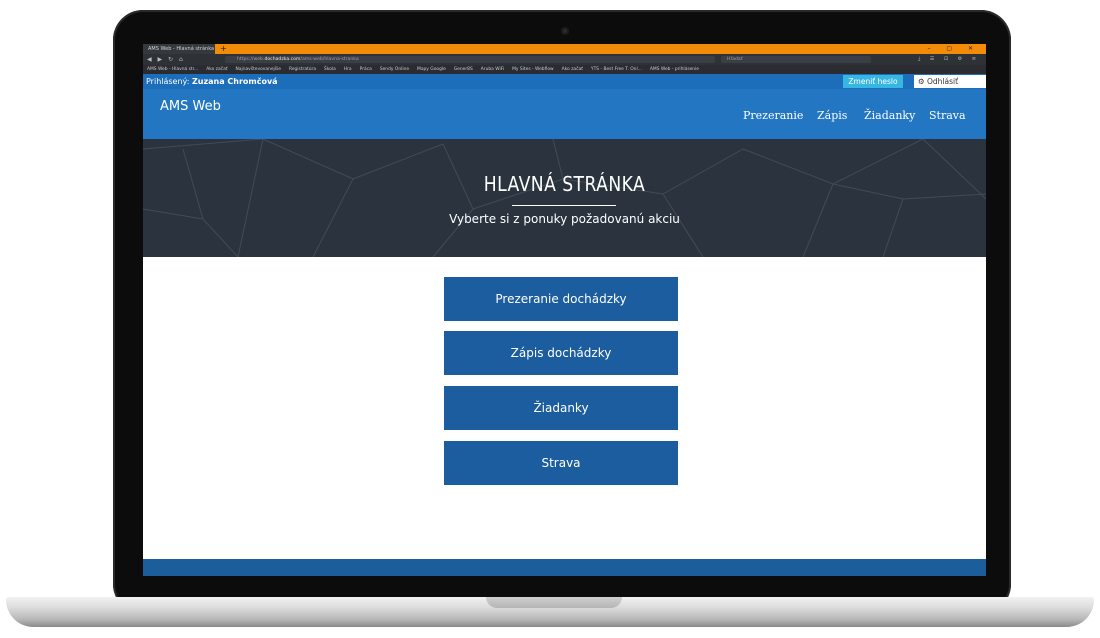 The image size is (1100, 638). Describe the element at coordinates (561, 353) in the screenshot. I see `attendance-entry-button: Zápis dochádzky` at that location.